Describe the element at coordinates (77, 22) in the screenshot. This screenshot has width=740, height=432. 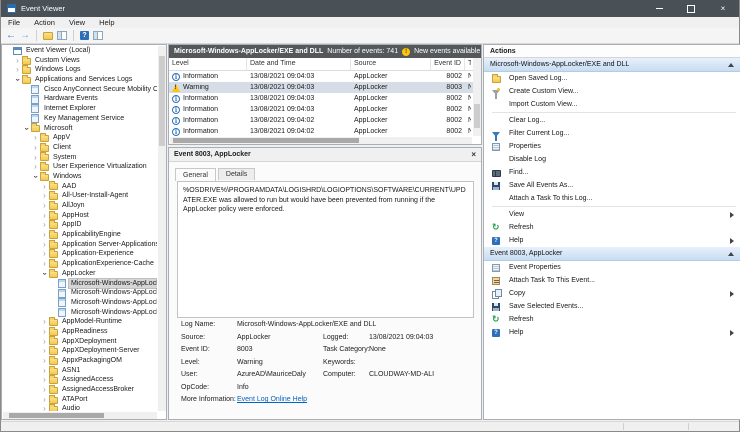
I see `menu-view: View` at that location.